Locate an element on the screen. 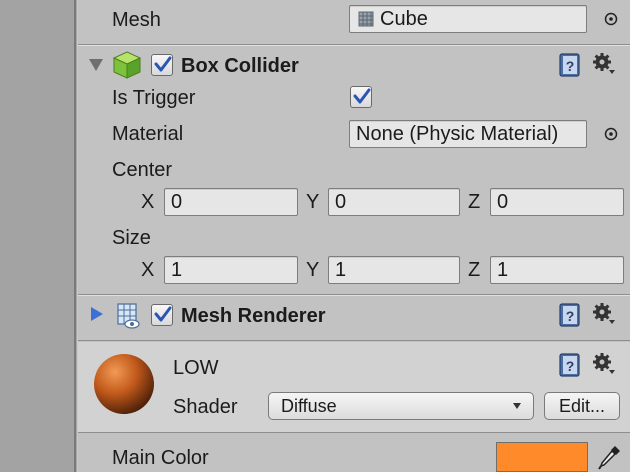  main-color-label: Main Color is located at coordinates (160, 458).